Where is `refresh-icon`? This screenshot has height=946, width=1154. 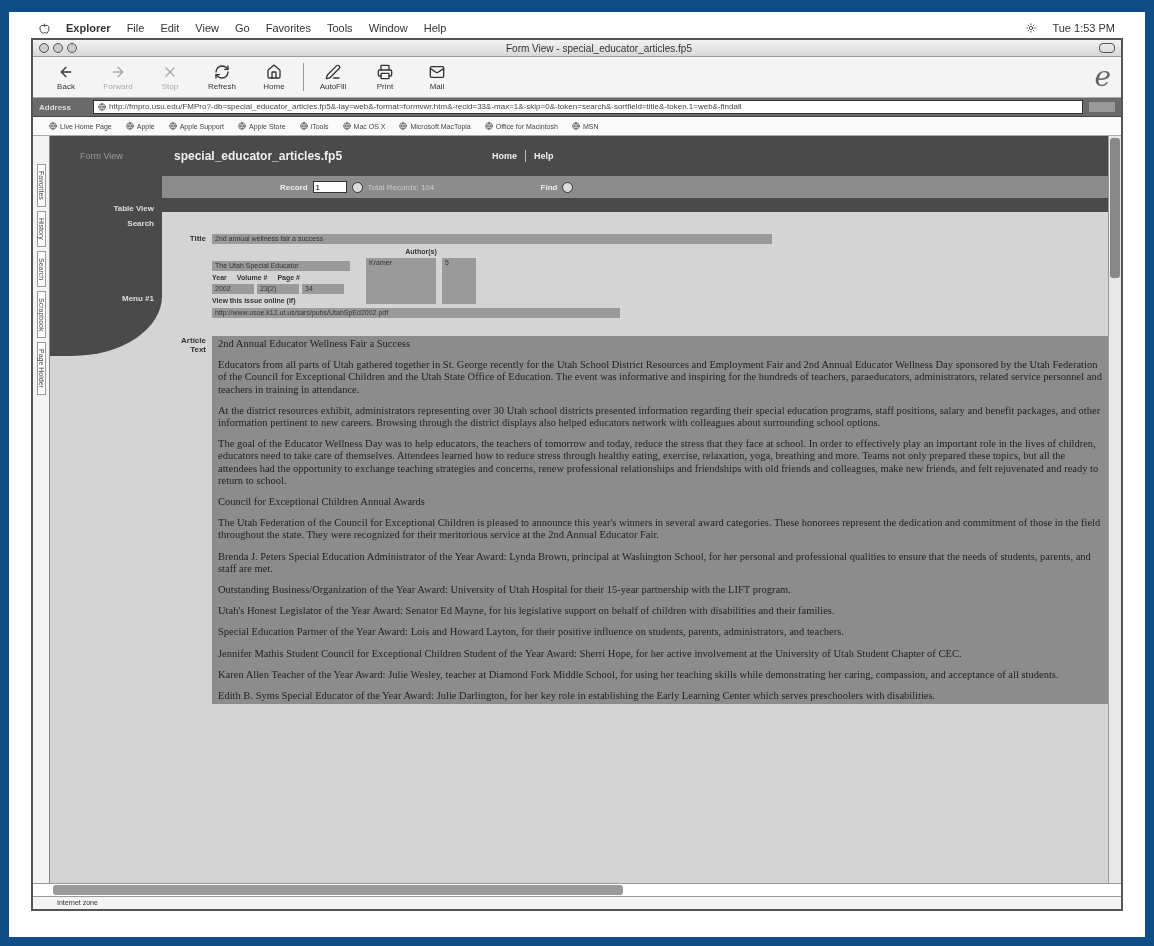
refresh-icon is located at coordinates (222, 71).